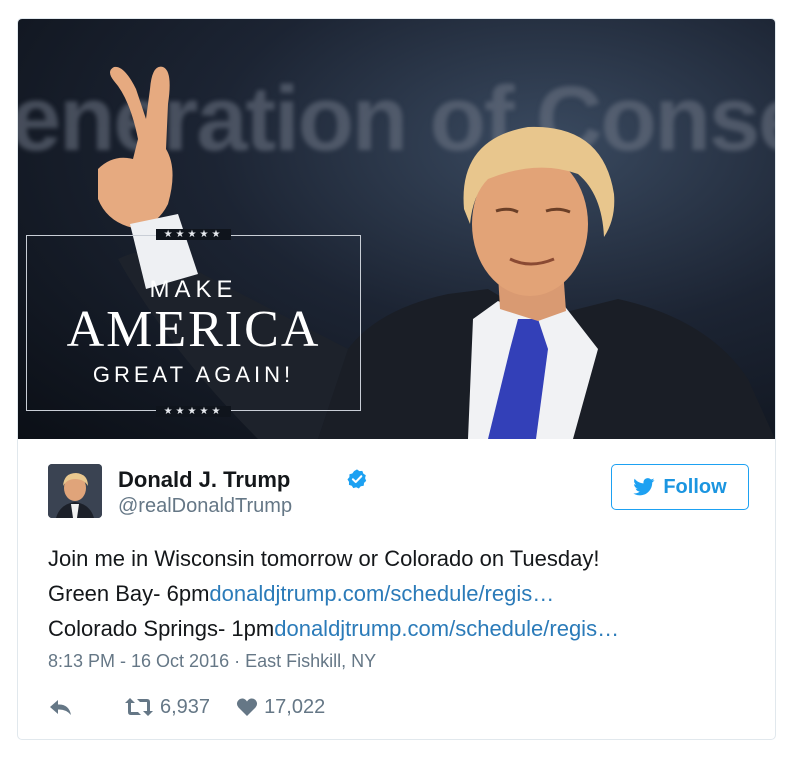 Image resolution: width=799 pixels, height=762 pixels. Describe the element at coordinates (185, 706) in the screenshot. I see `retweet-count: 6,937` at that location.